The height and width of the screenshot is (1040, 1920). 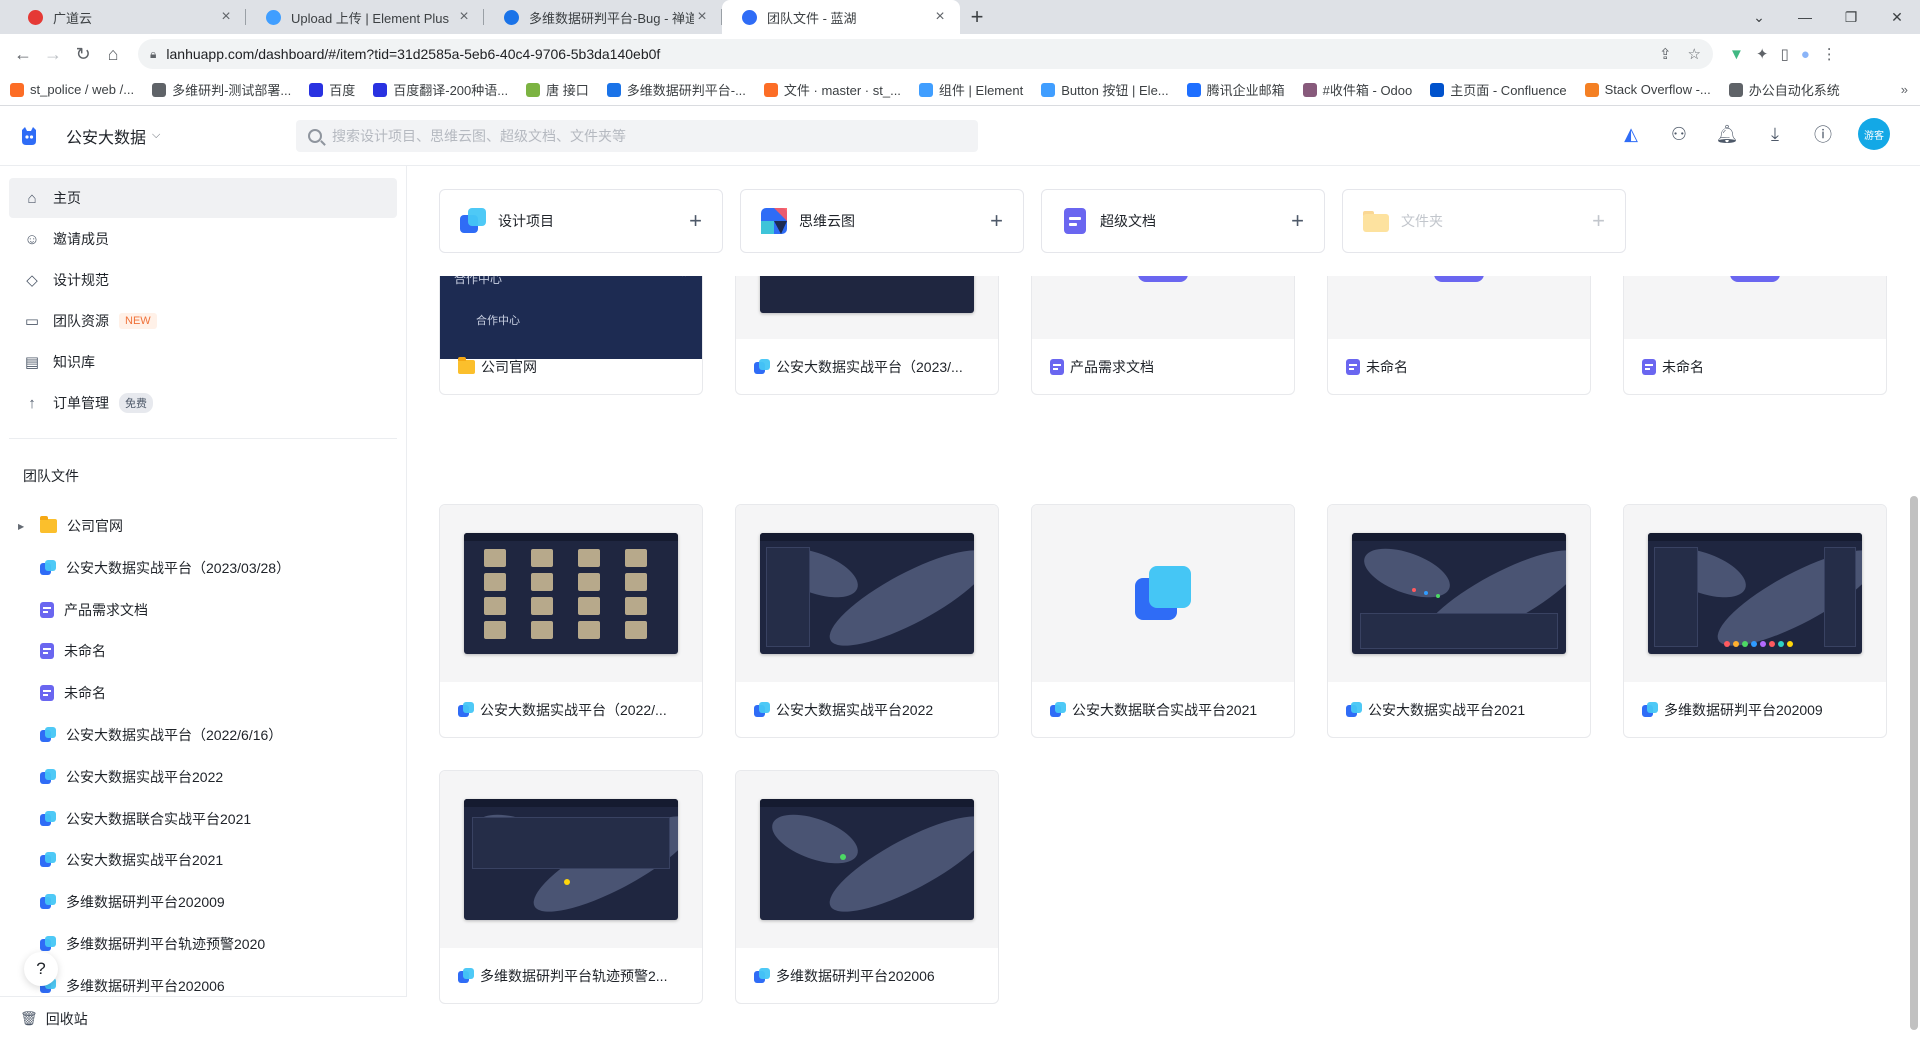 What do you see at coordinates (203, 198) in the screenshot?
I see `sidebar-nav-item: ⌂ 主页` at bounding box center [203, 198].